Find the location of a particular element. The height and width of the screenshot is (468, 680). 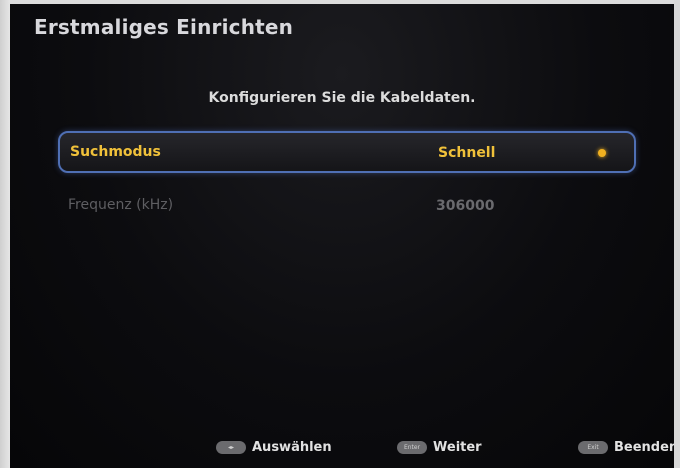

setting-row-suchmodus: Suchmodus Schnell is located at coordinates (347, 152).